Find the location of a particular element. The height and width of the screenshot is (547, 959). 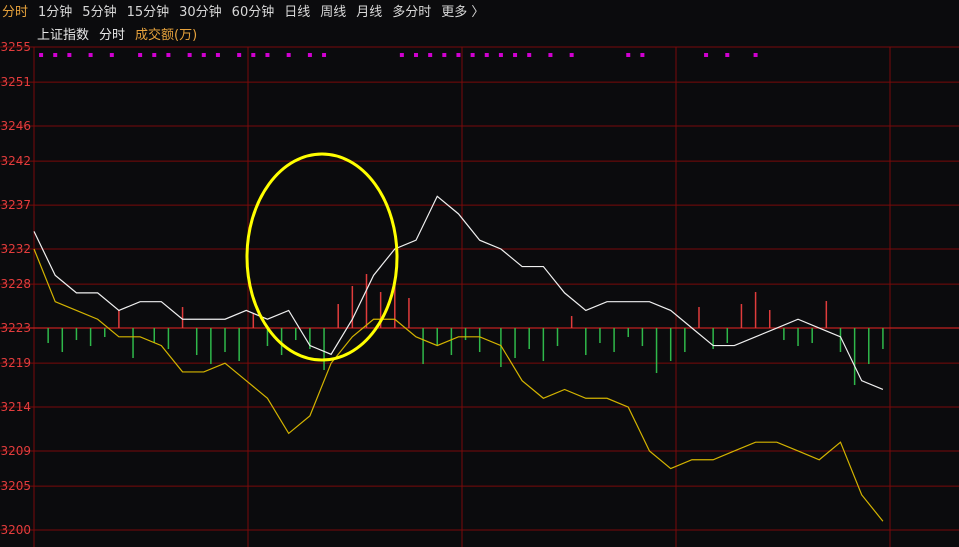

highlight-ellipse is located at coordinates (322, 257).